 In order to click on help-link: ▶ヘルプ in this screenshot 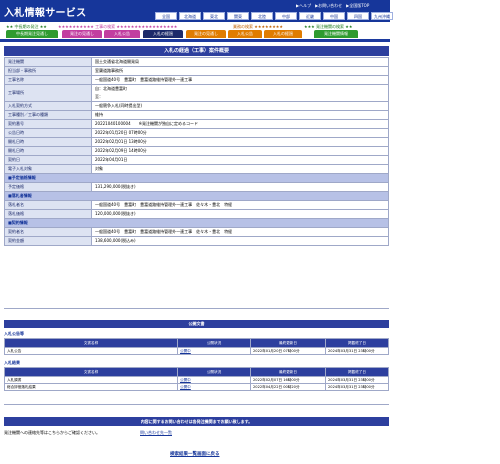, I will do `click(303, 6)`.